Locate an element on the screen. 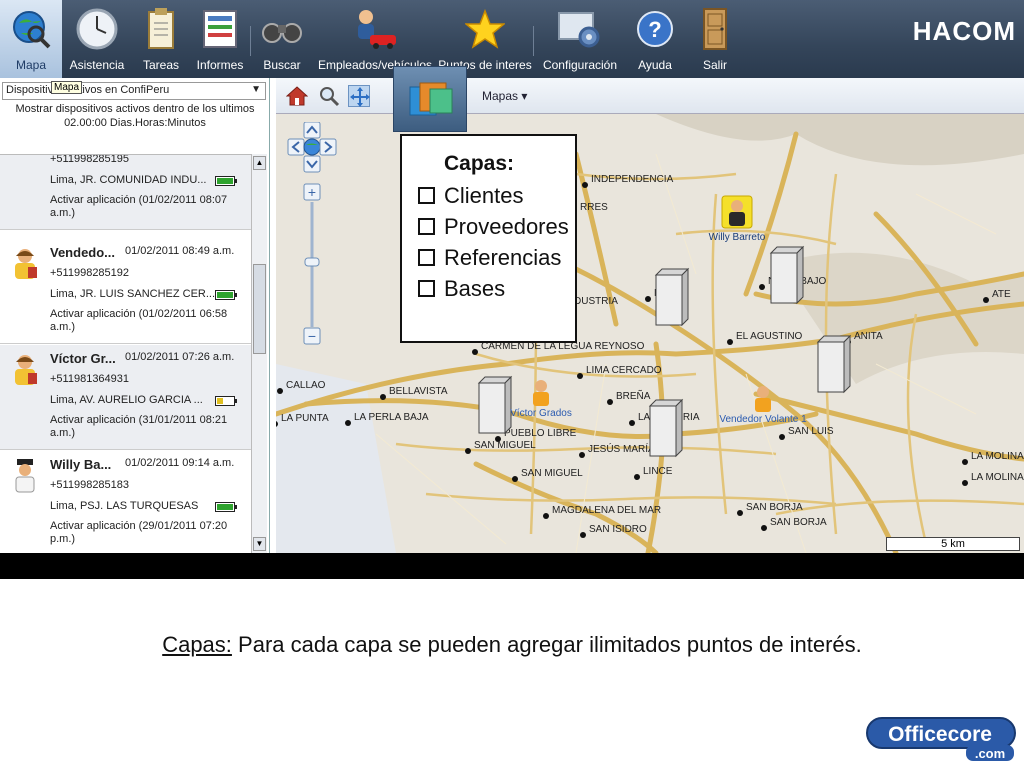 Image resolution: width=1024 pixels, height=768 pixels. clock-icon is located at coordinates (97, 29).